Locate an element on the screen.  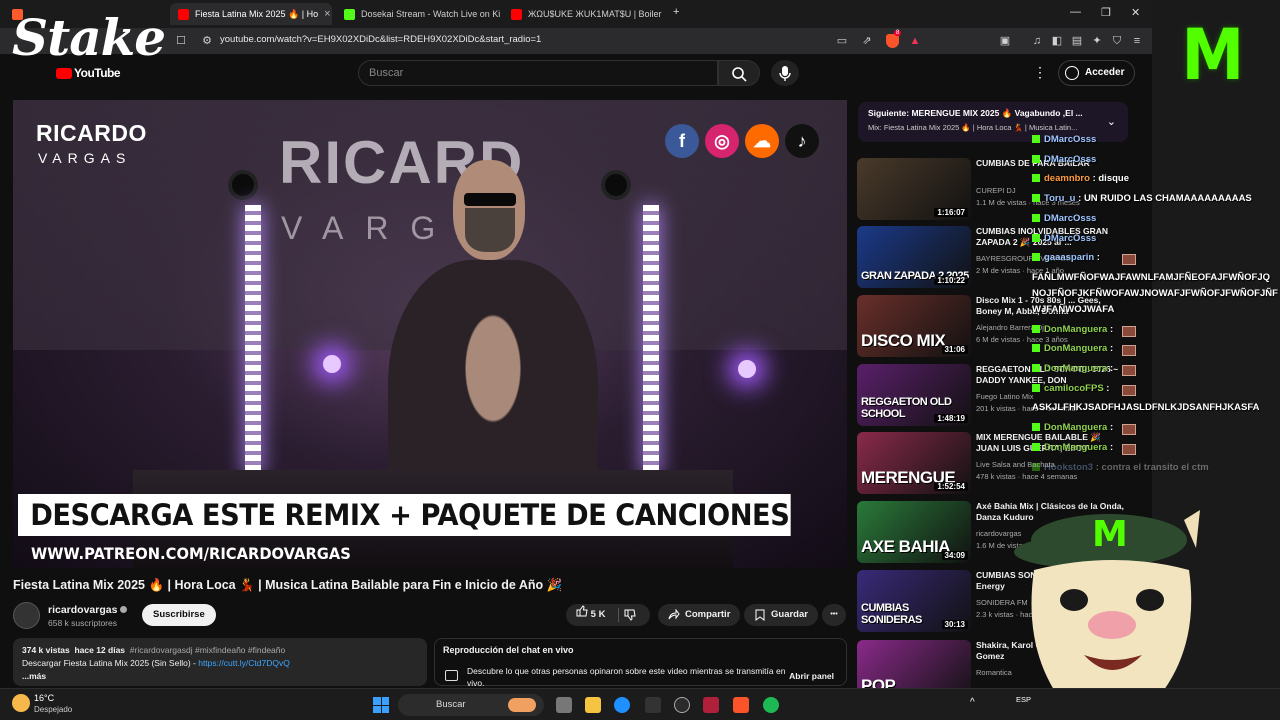
chat-username: deamnbro is located at coordinates (1067, 178).